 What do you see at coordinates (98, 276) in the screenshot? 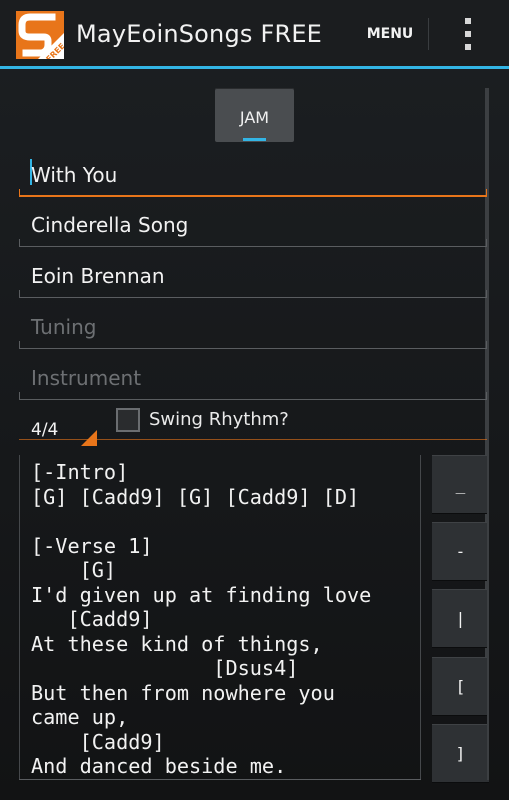
I see `artist-value: Eoin Brennan` at bounding box center [98, 276].